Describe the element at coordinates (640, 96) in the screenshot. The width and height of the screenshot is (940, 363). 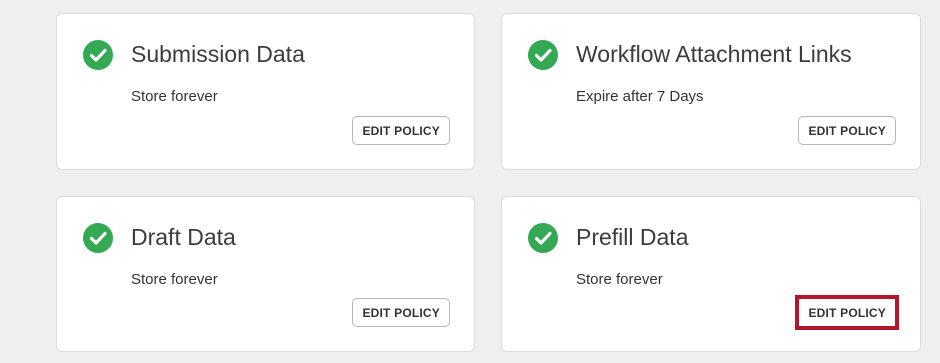
I see `card-description: Expire after 7 Days` at that location.